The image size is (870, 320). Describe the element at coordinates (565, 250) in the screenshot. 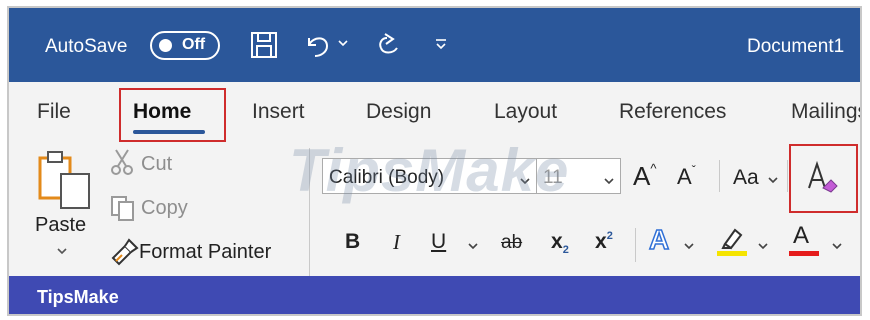

I see `subscript-mark: 2` at that location.